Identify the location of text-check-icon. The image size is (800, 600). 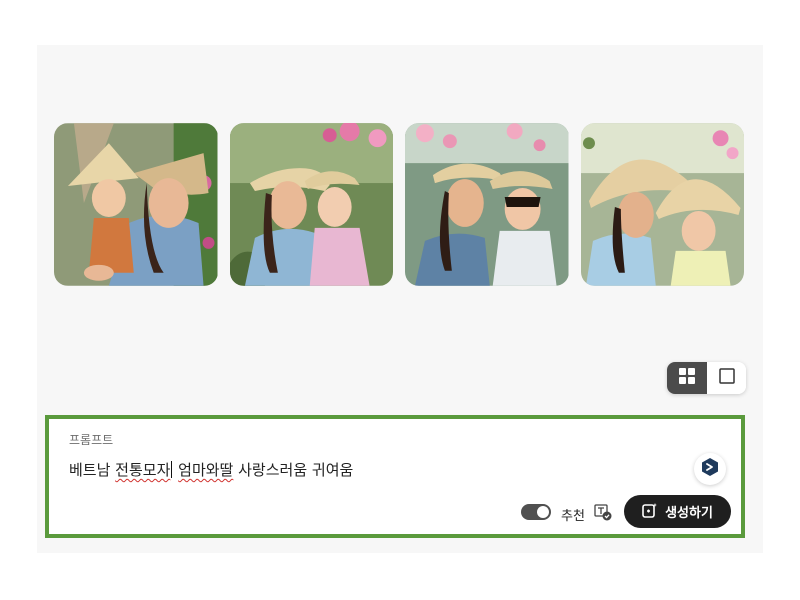
(603, 512).